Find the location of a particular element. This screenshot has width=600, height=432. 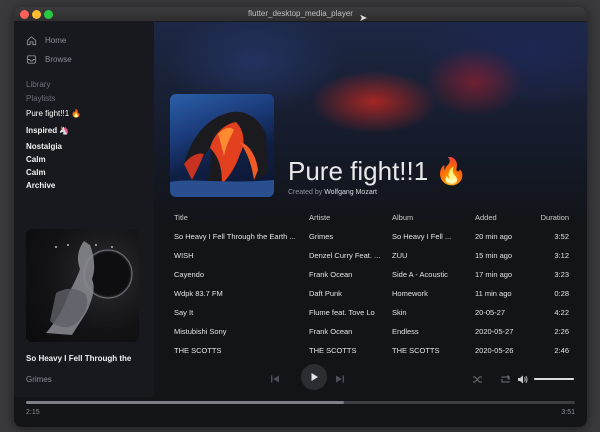

track-added: 17 min ago is located at coordinates (494, 274).